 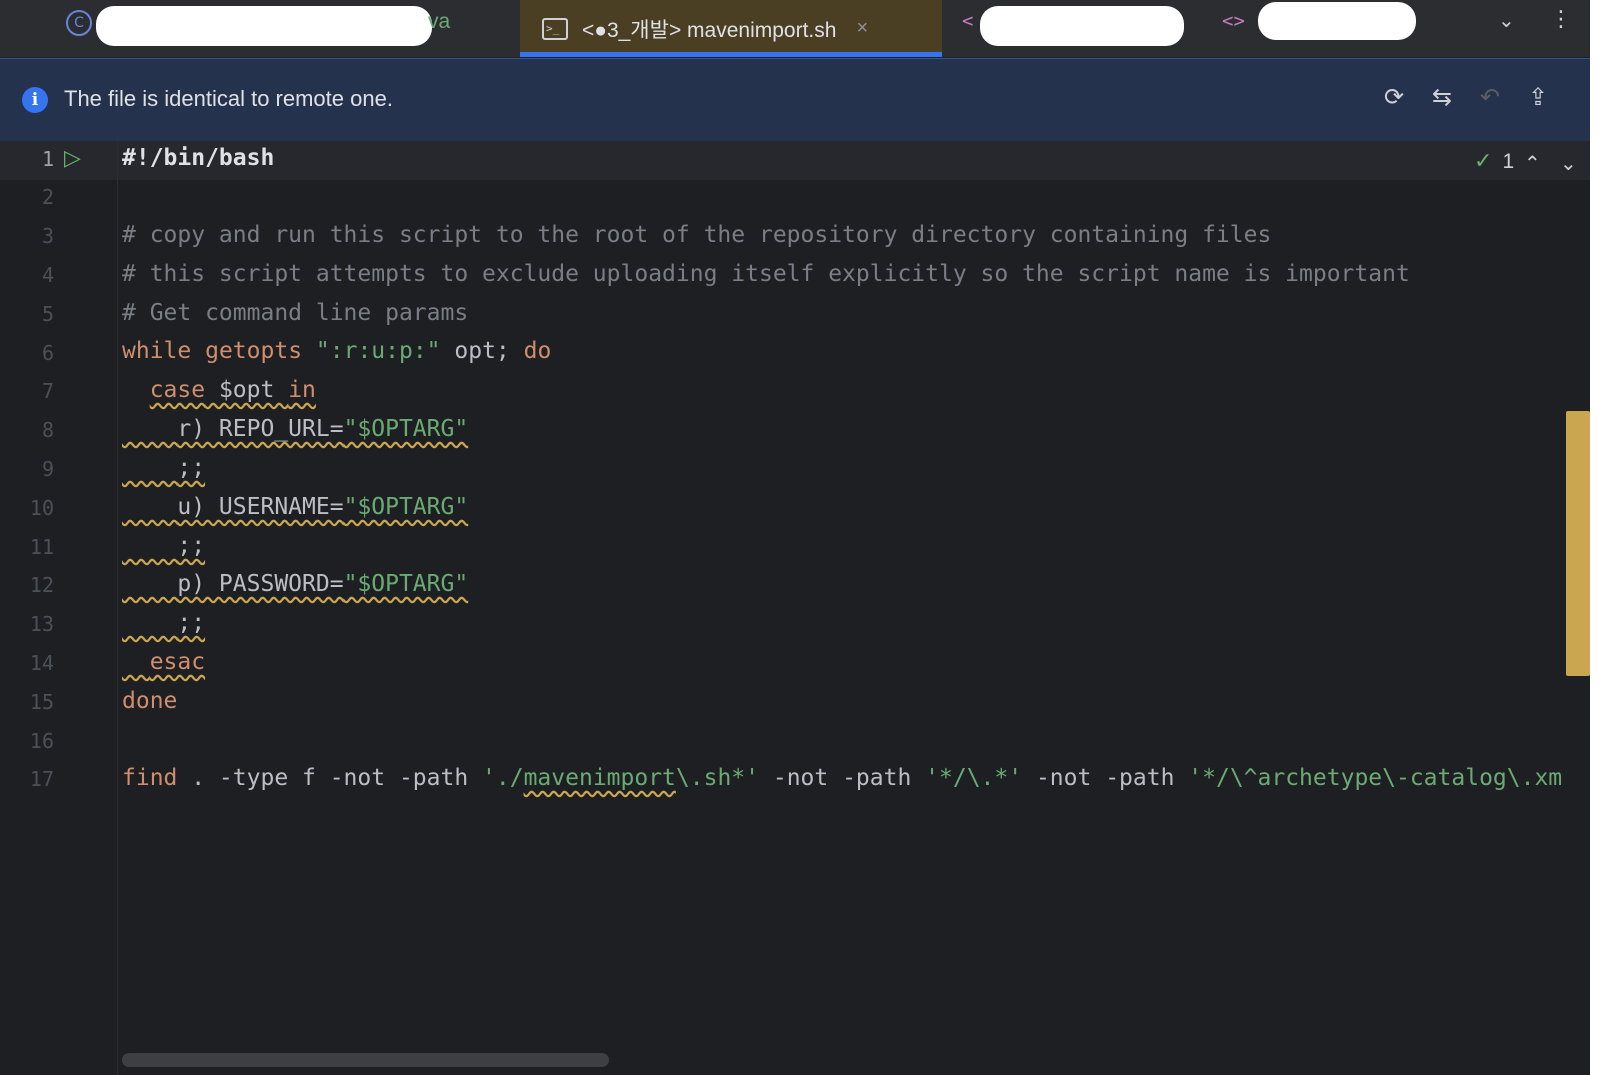 I want to click on warning-span: u) USERNAME="$OPTARG", so click(x=295, y=507).